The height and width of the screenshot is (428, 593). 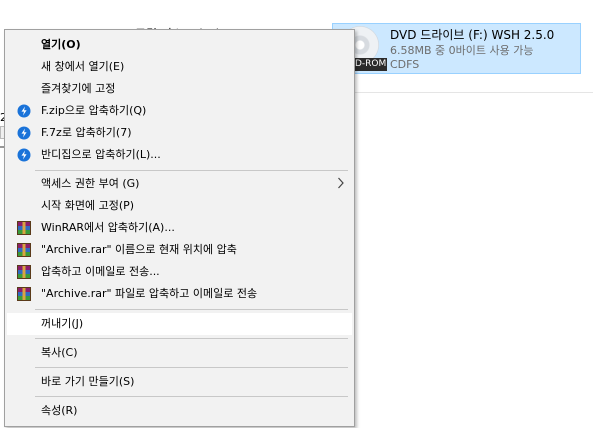 What do you see at coordinates (179, 382) in the screenshot?
I see `menu-item-create-shortcut: 바로 가기 만들기(S)` at bounding box center [179, 382].